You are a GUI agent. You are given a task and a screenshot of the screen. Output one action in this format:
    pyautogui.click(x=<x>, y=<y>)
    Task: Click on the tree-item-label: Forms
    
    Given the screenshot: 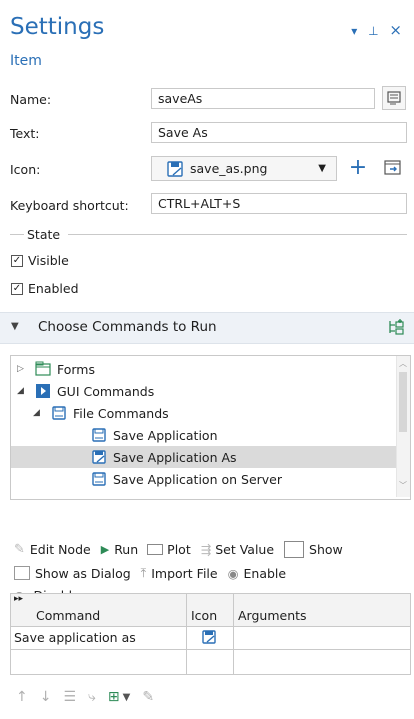 What is the action you would take?
    pyautogui.click(x=76, y=369)
    